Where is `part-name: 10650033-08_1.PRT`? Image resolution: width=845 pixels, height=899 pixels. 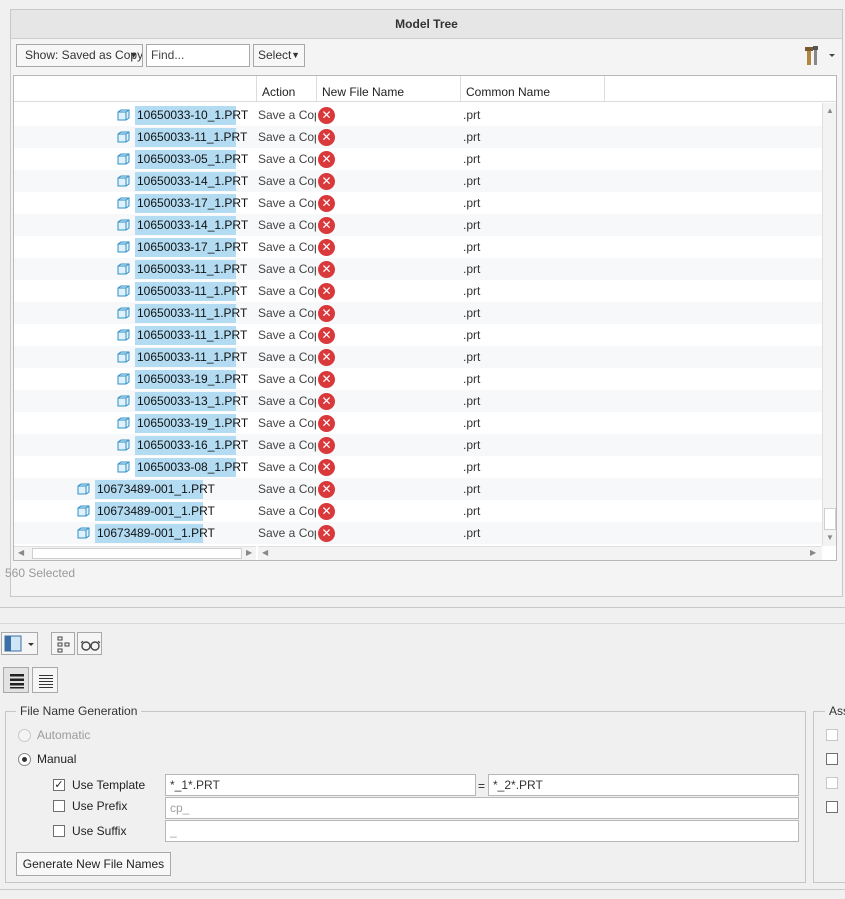 part-name: 10650033-08_1.PRT is located at coordinates (191, 467).